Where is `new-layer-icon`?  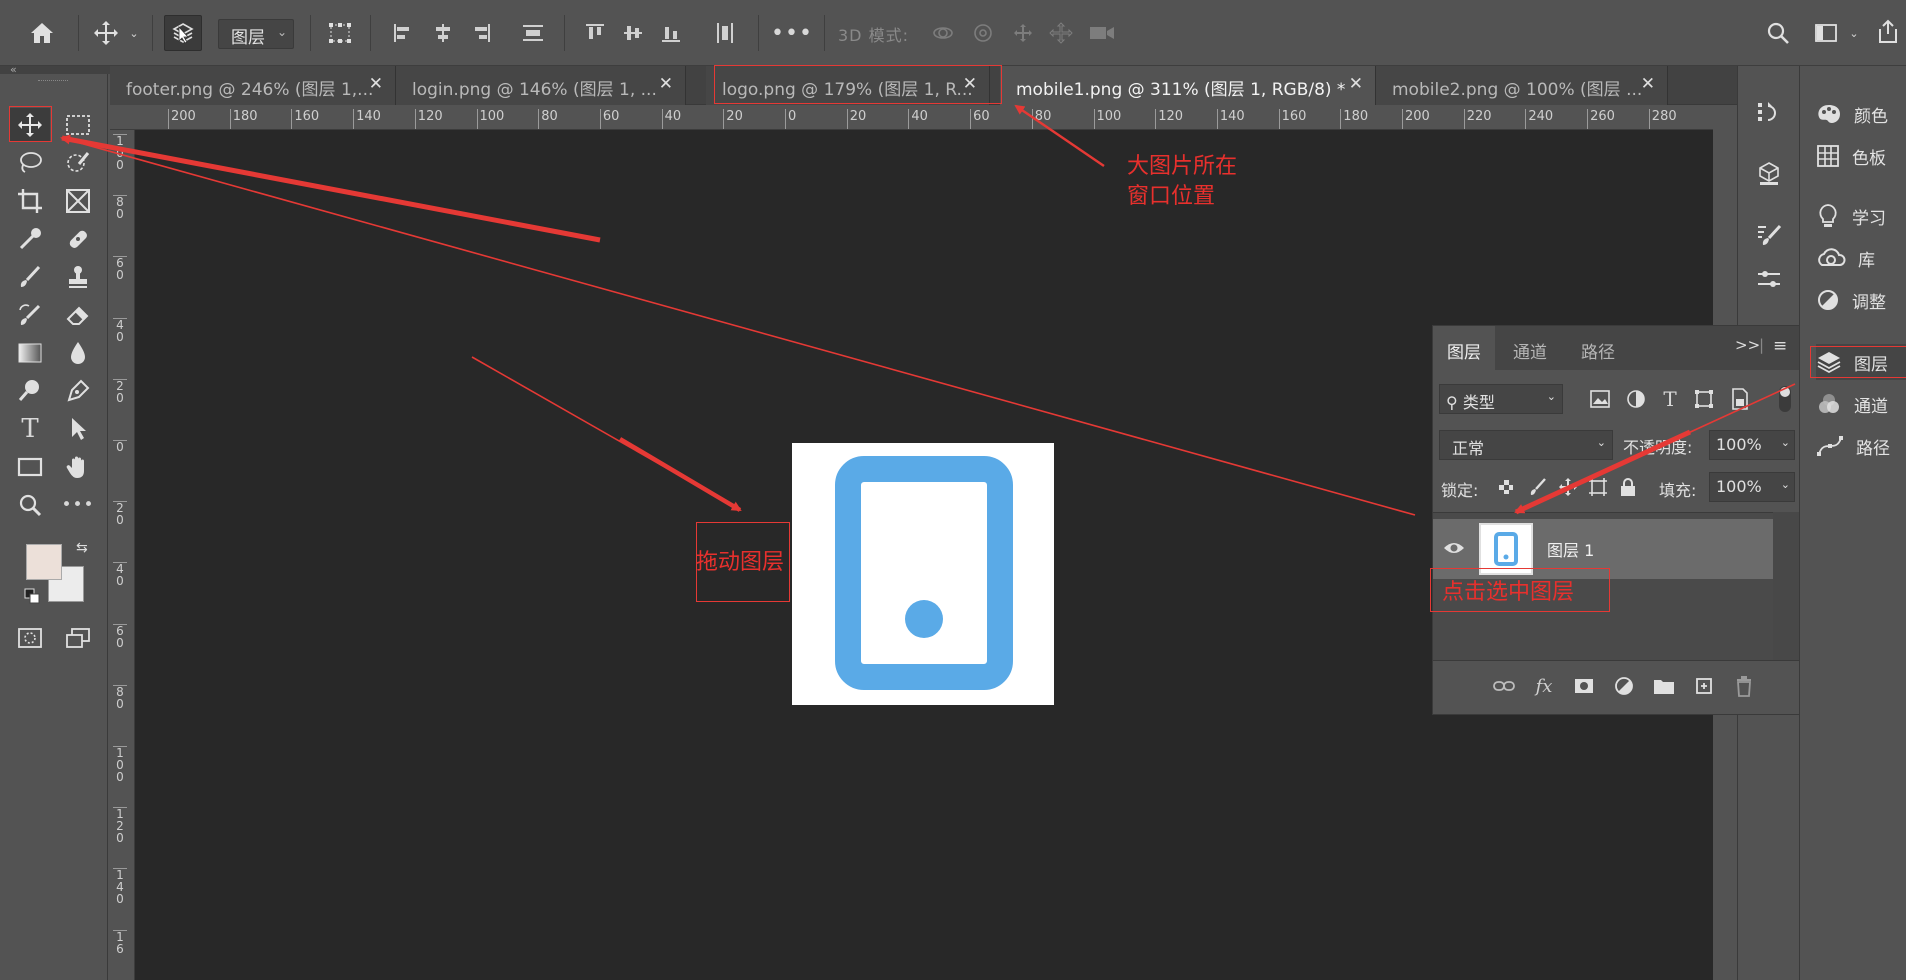 new-layer-icon is located at coordinates (1704, 686).